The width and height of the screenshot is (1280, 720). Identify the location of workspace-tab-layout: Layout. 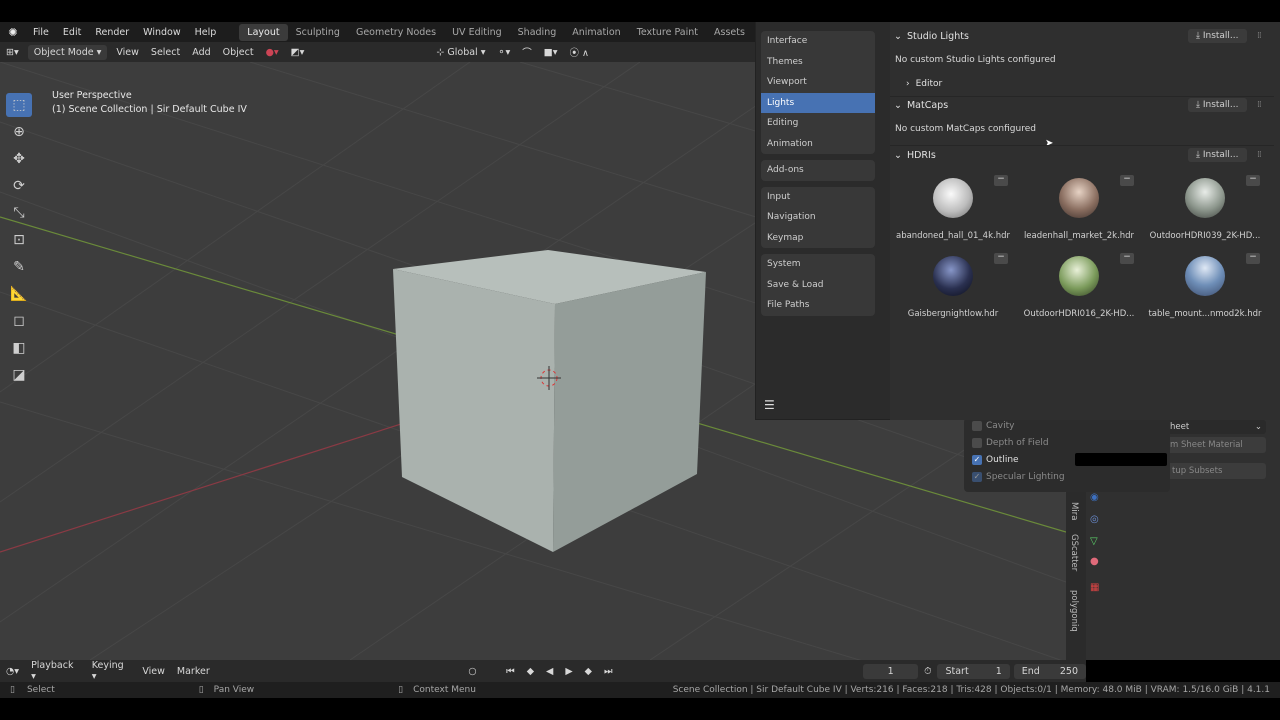
(263, 32).